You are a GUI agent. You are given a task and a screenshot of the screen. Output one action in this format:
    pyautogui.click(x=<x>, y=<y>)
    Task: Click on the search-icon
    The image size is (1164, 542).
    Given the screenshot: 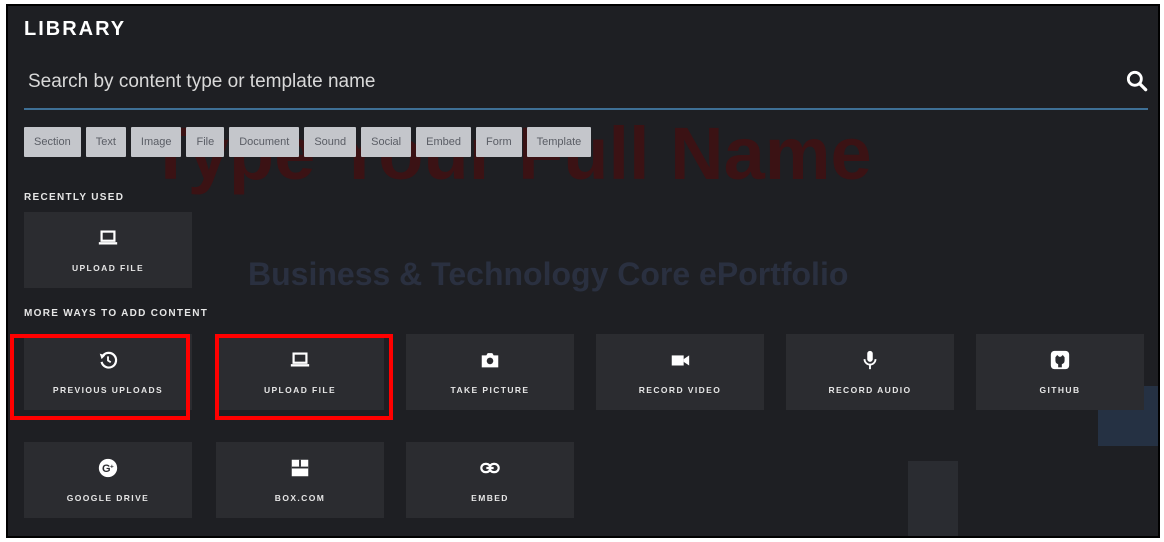 What is the action you would take?
    pyautogui.click(x=1137, y=81)
    